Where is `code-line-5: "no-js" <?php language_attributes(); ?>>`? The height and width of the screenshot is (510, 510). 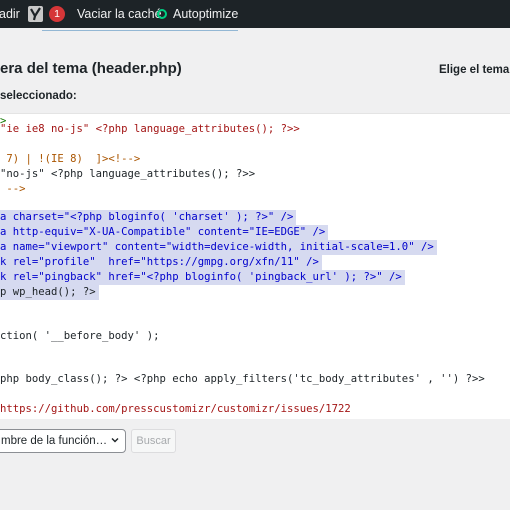
code-line-5: "no-js" <?php language_attributes(); ?>> is located at coordinates (128, 174).